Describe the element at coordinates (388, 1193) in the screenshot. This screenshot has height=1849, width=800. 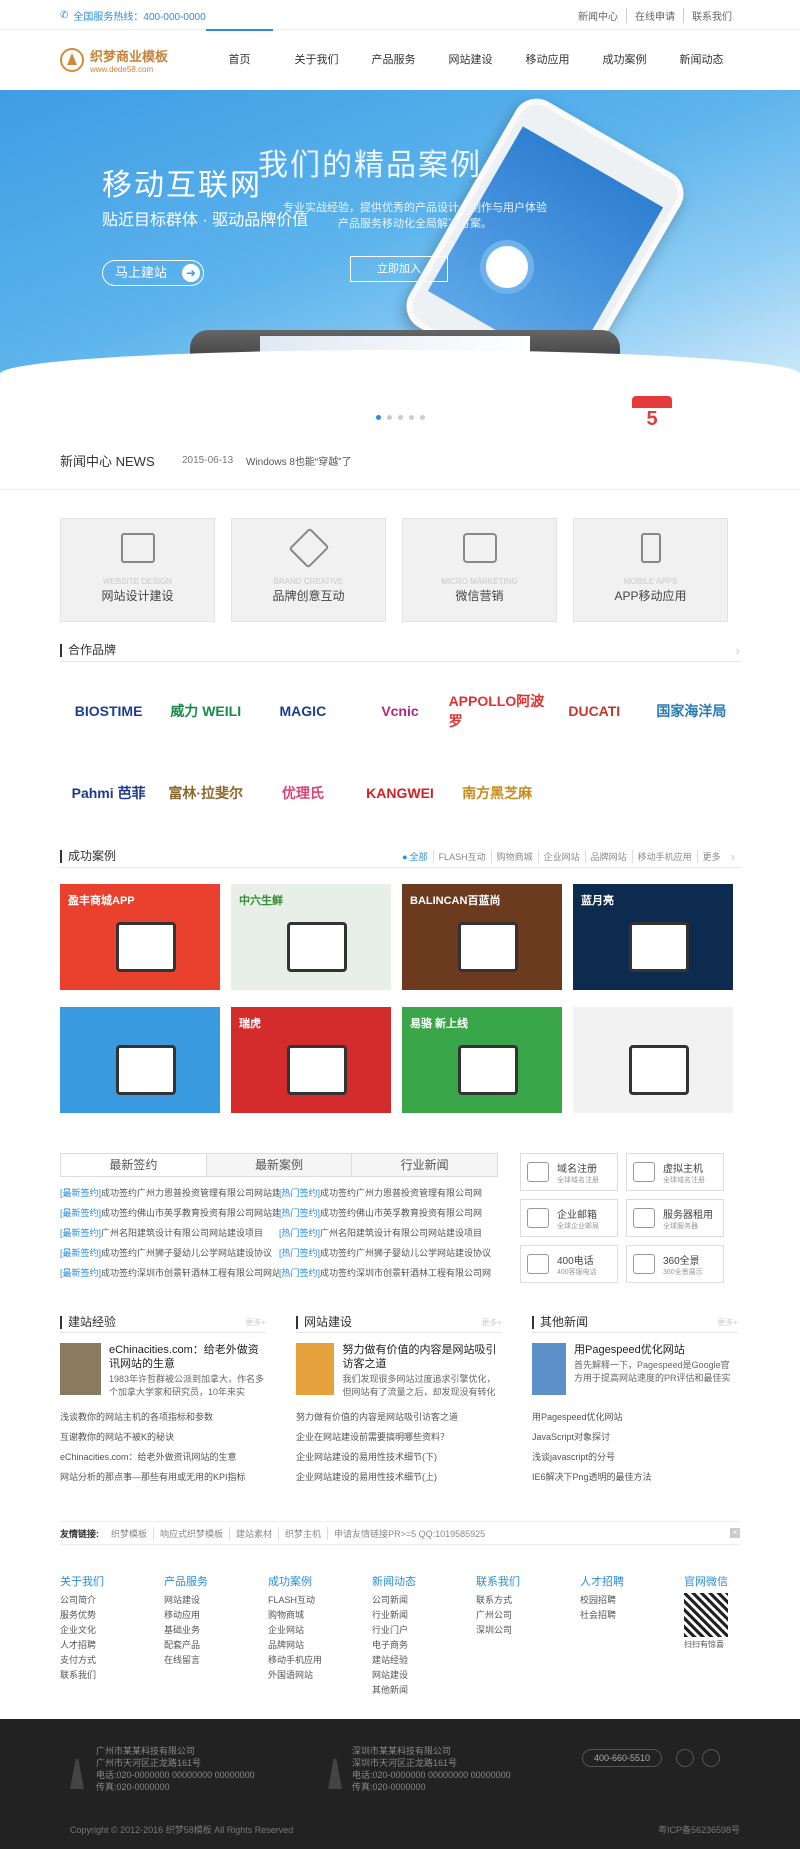
I see `news-cell: [热门签约]成功签约广州力恩普投资管理有限公司网` at that location.